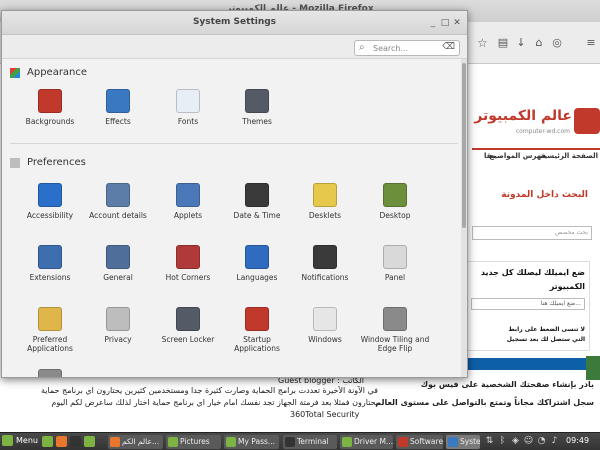  What do you see at coordinates (515, 441) in the screenshot?
I see `update-shield-icon: ◈` at bounding box center [515, 441].